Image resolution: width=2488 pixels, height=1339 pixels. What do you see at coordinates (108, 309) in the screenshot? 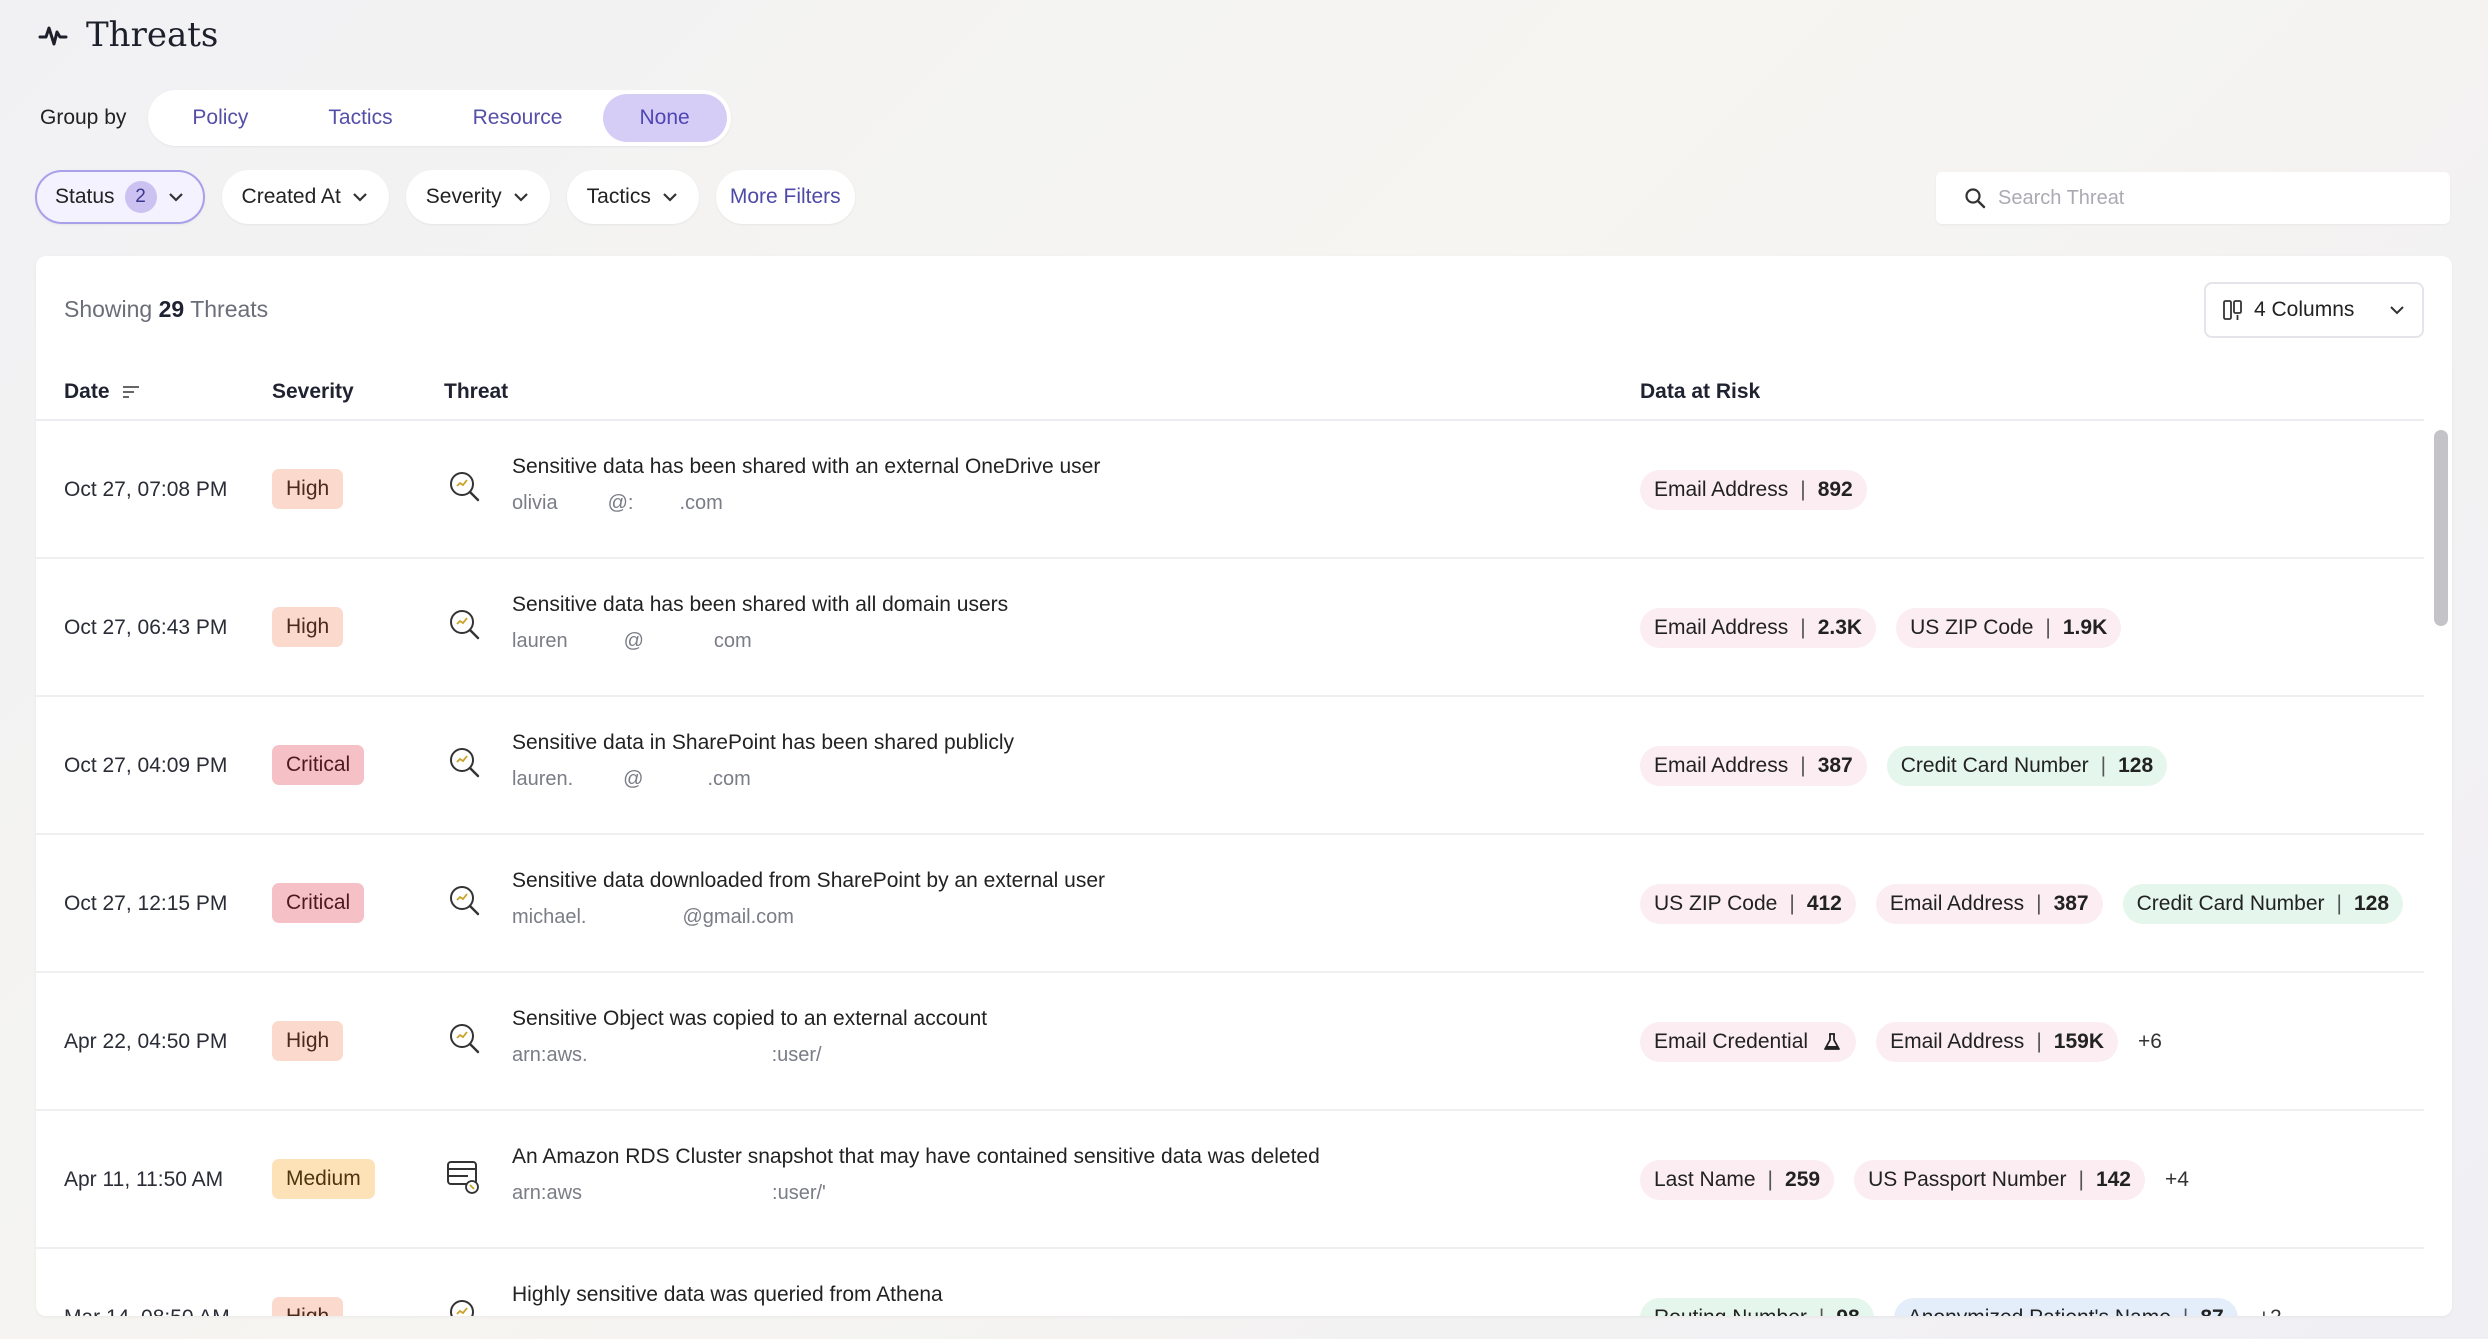
I see `showing-prefix: Showing` at bounding box center [108, 309].